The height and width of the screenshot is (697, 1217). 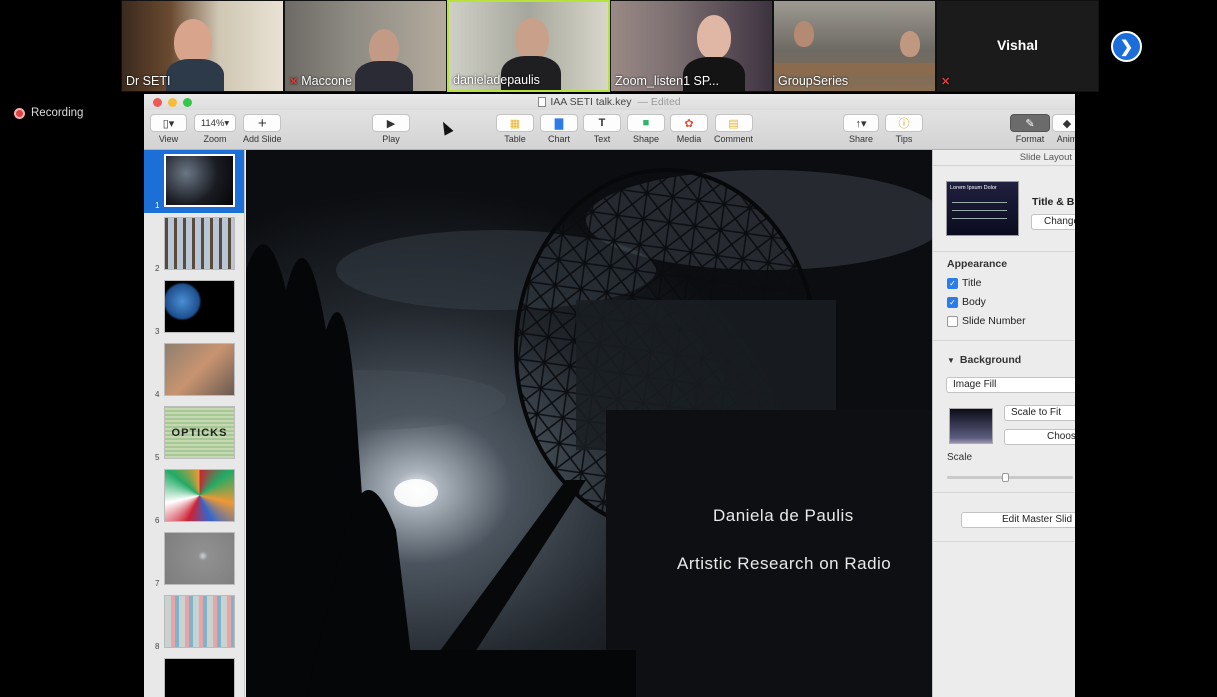 What do you see at coordinates (952, 321) in the screenshot?
I see `checkbox-icon` at bounding box center [952, 321].